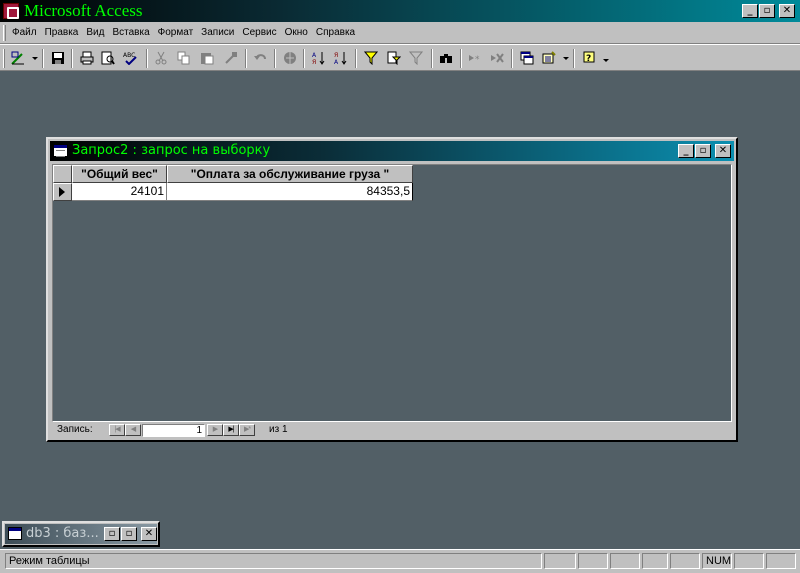 This screenshot has width=800, height=573. What do you see at coordinates (290, 174) in the screenshot?
I see `column-header: "Оплата за обслуживание груза "` at bounding box center [290, 174].